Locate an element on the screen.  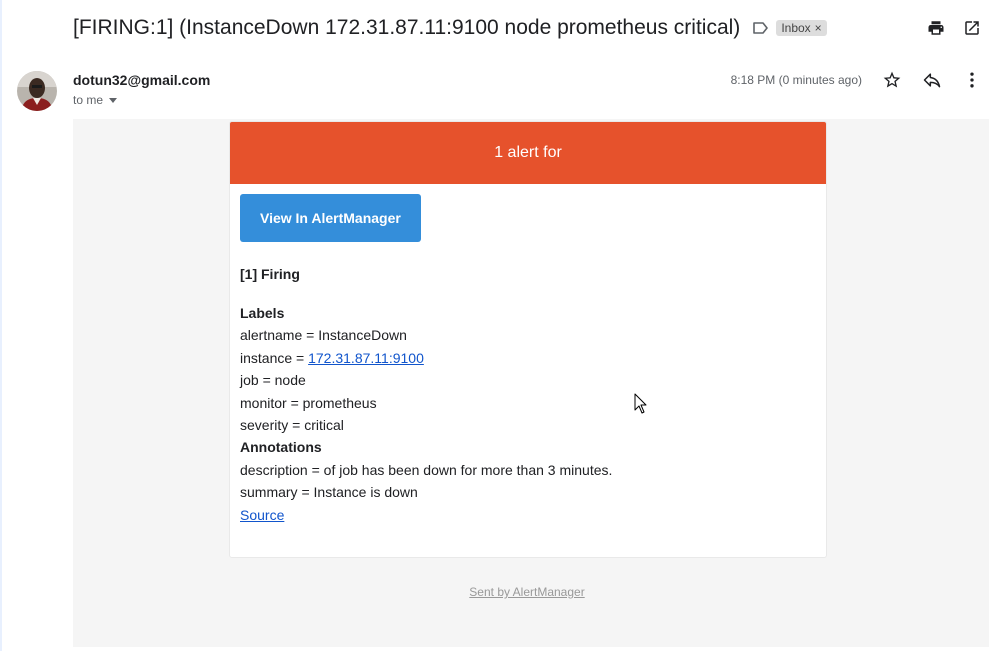
alert-header: 1 alert for is located at coordinates (528, 153).